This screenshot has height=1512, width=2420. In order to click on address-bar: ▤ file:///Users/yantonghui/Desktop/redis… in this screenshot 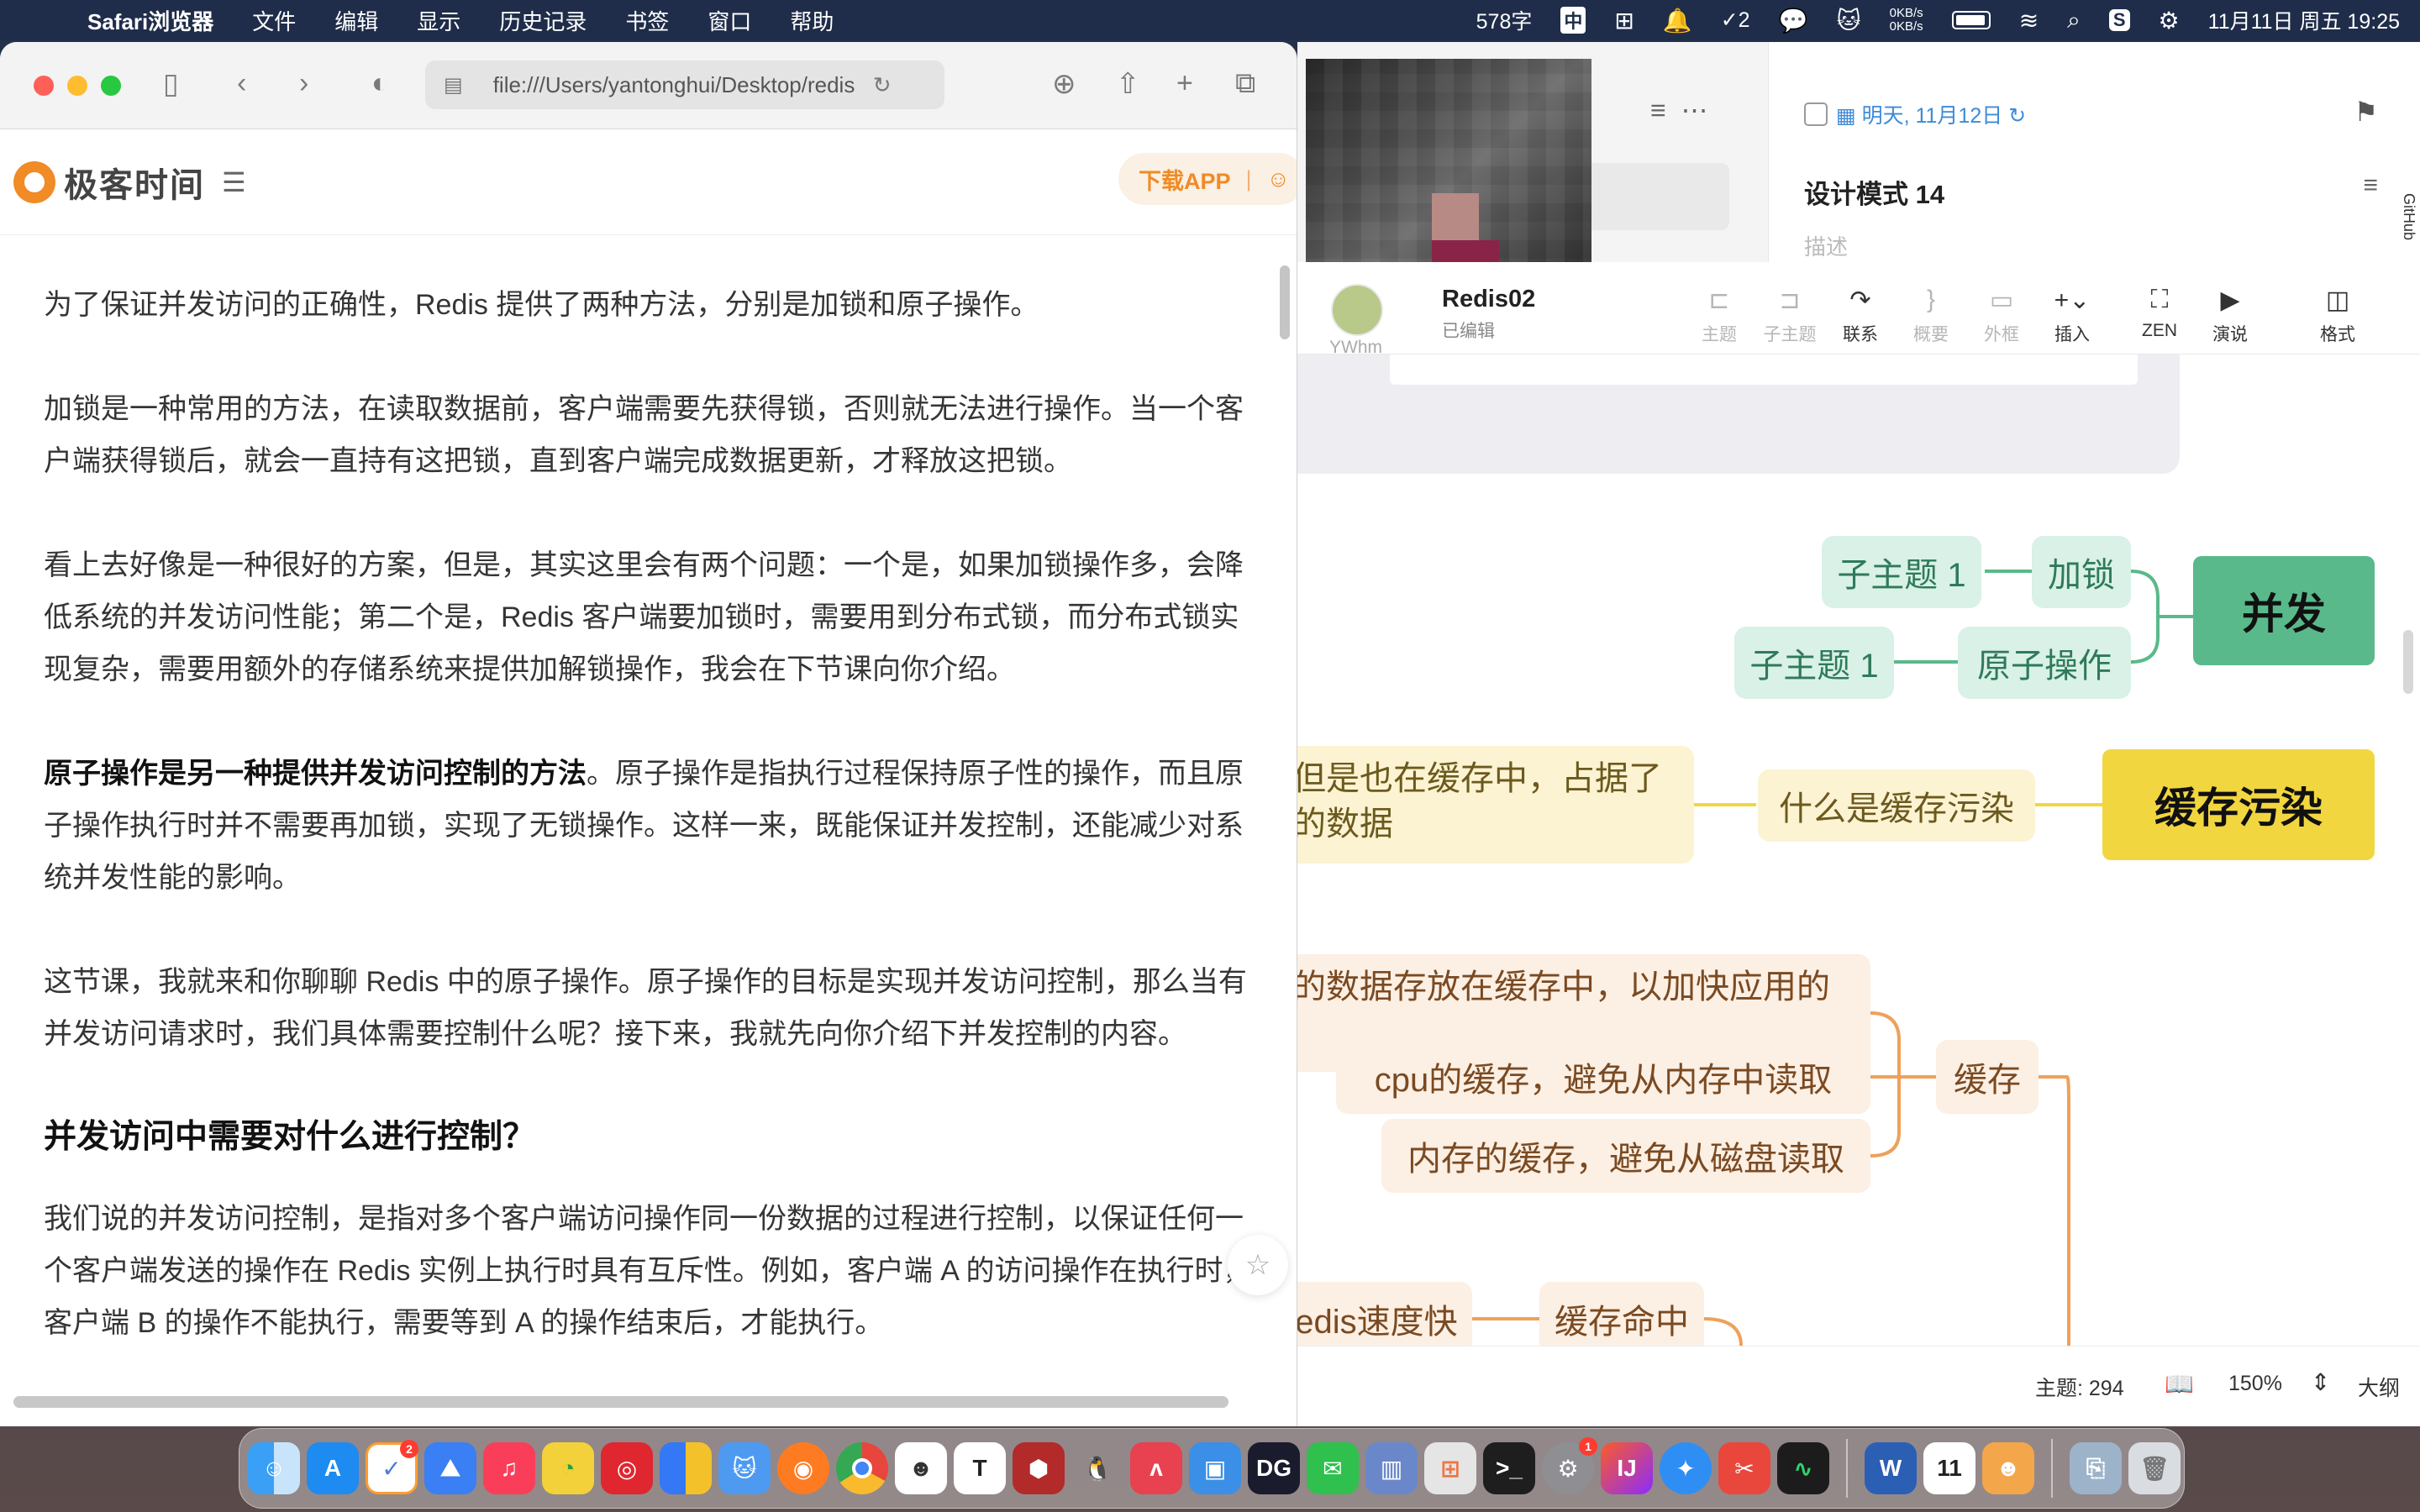, I will do `click(684, 84)`.